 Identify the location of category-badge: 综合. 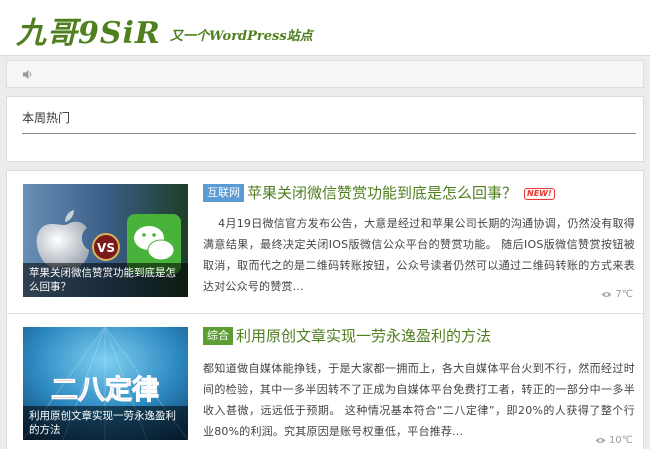
(218, 336).